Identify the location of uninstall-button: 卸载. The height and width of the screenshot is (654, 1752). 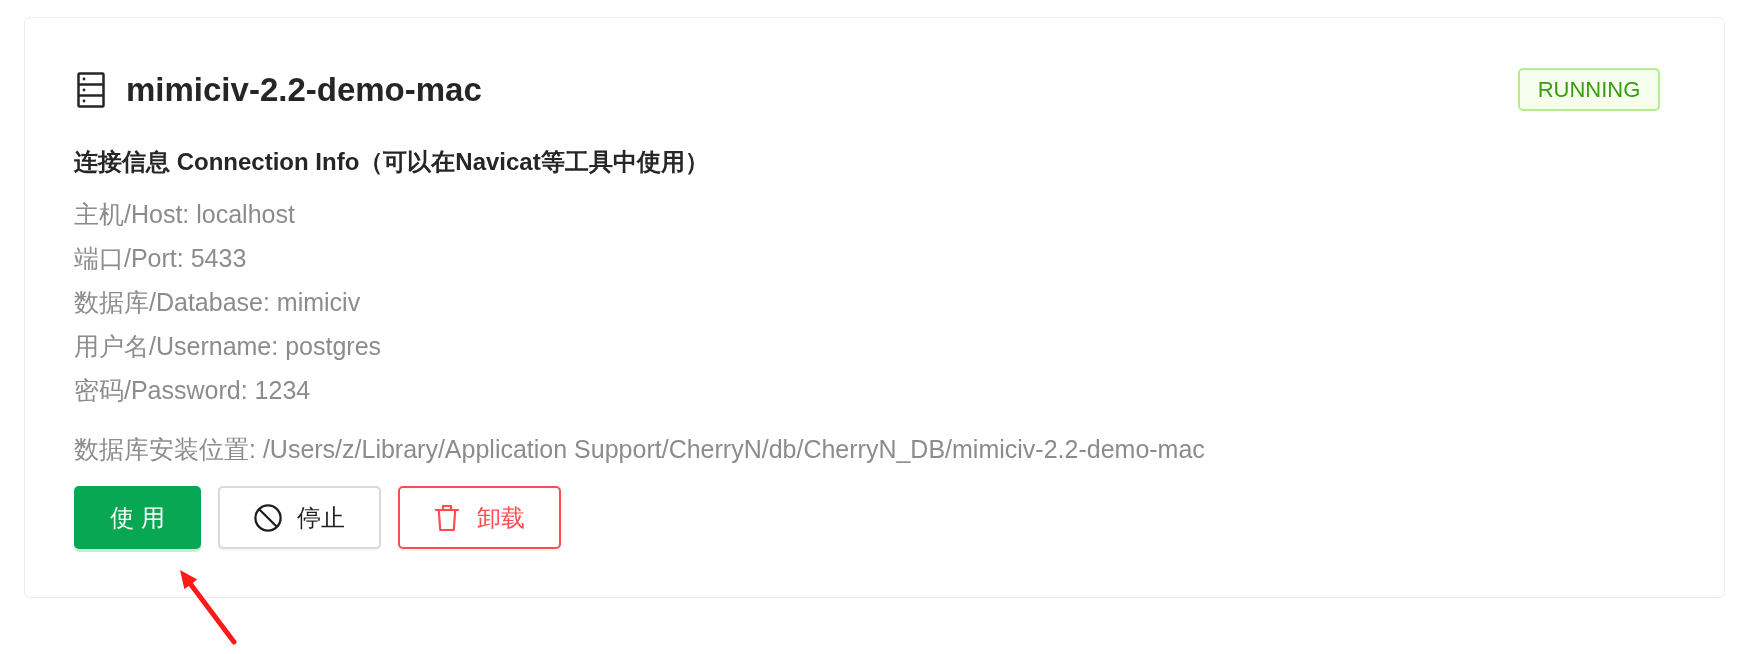
(479, 517).